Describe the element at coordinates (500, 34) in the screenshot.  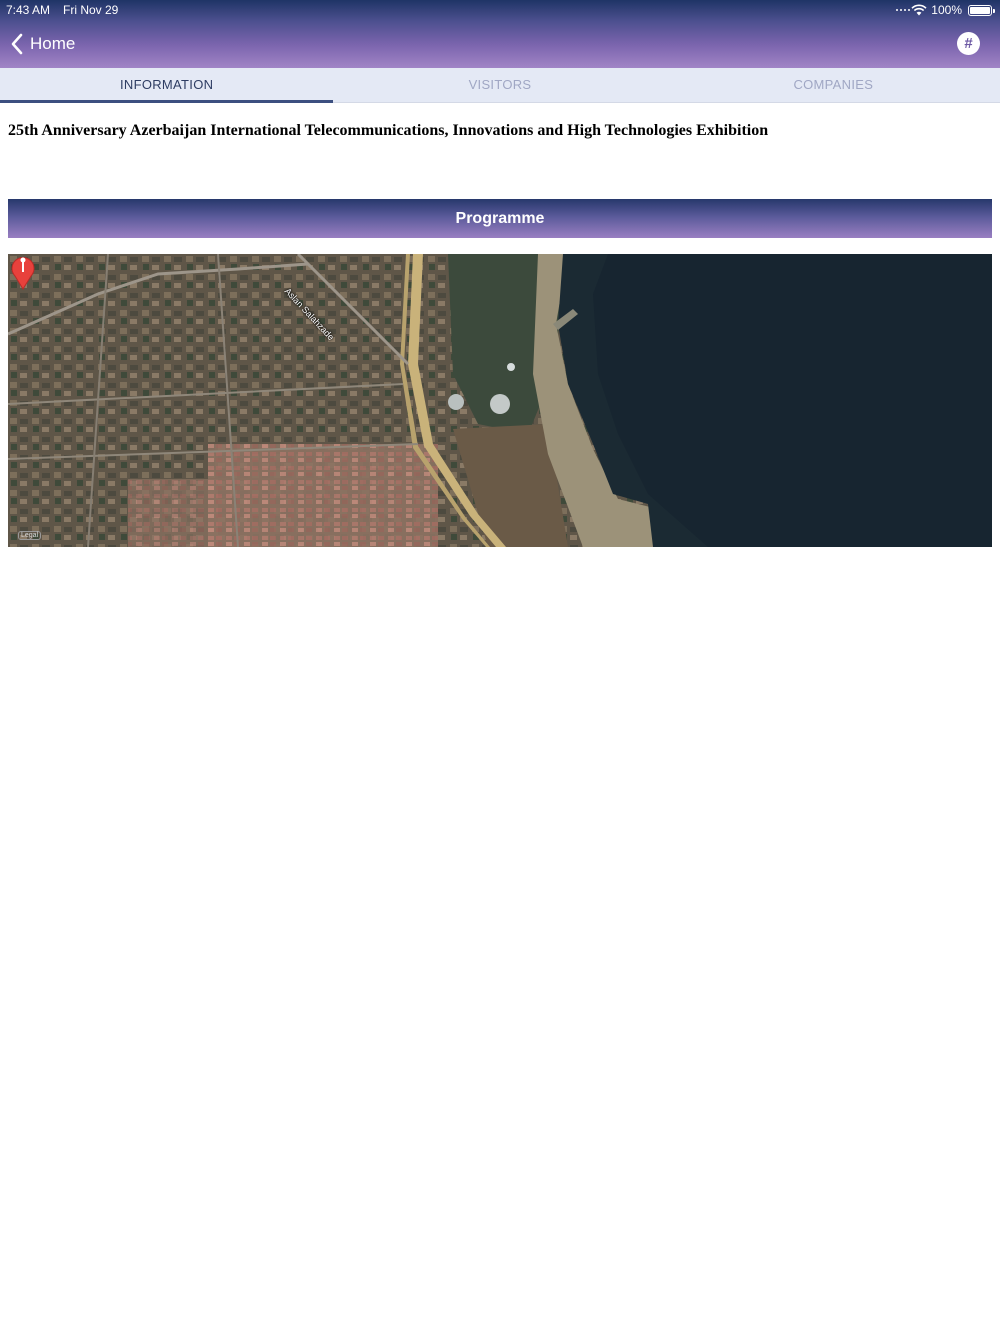
I see `navigation-header: 7:43 AM Fri Nov 29 100% Home #` at that location.